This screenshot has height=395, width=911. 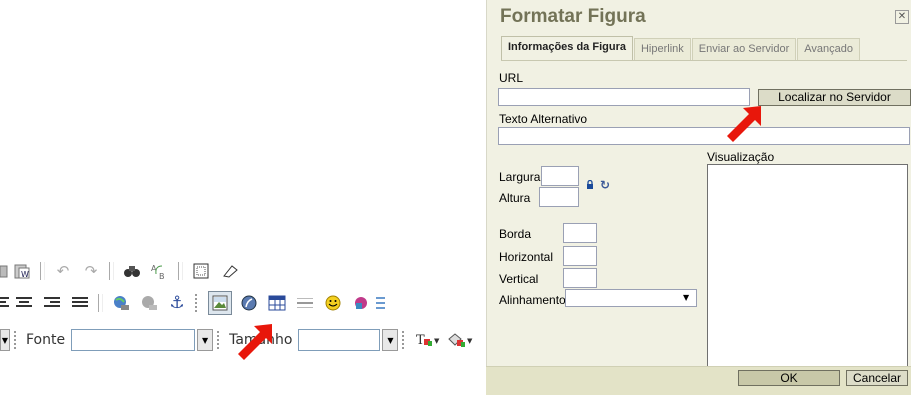 What do you see at coordinates (515, 234) in the screenshot?
I see `border-label: Borda` at bounding box center [515, 234].